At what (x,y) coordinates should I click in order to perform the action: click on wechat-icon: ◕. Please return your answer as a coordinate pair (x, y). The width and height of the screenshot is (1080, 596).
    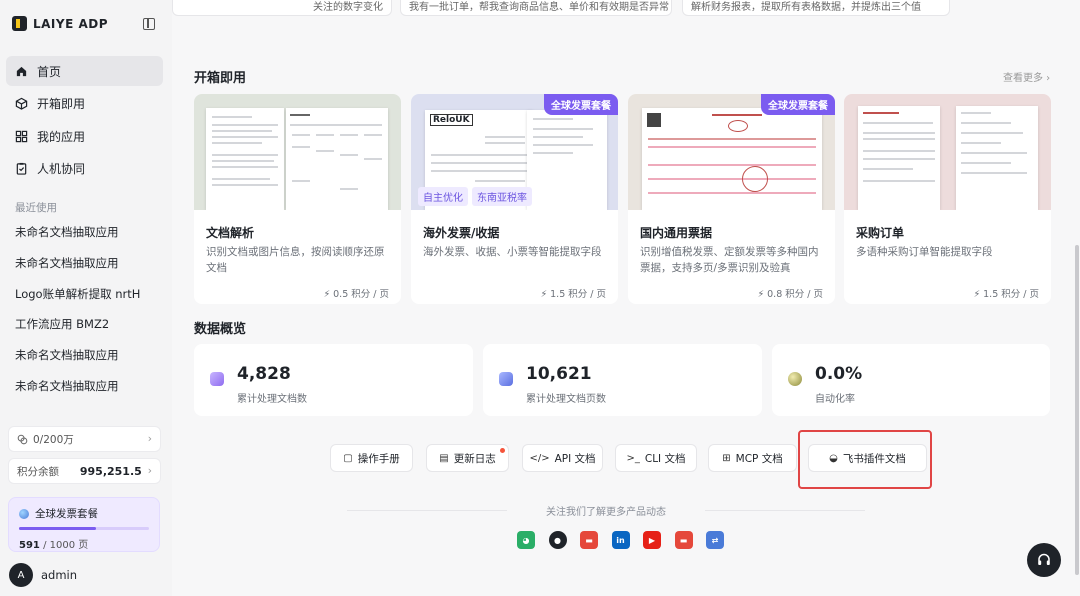
    Looking at the image, I should click on (526, 540).